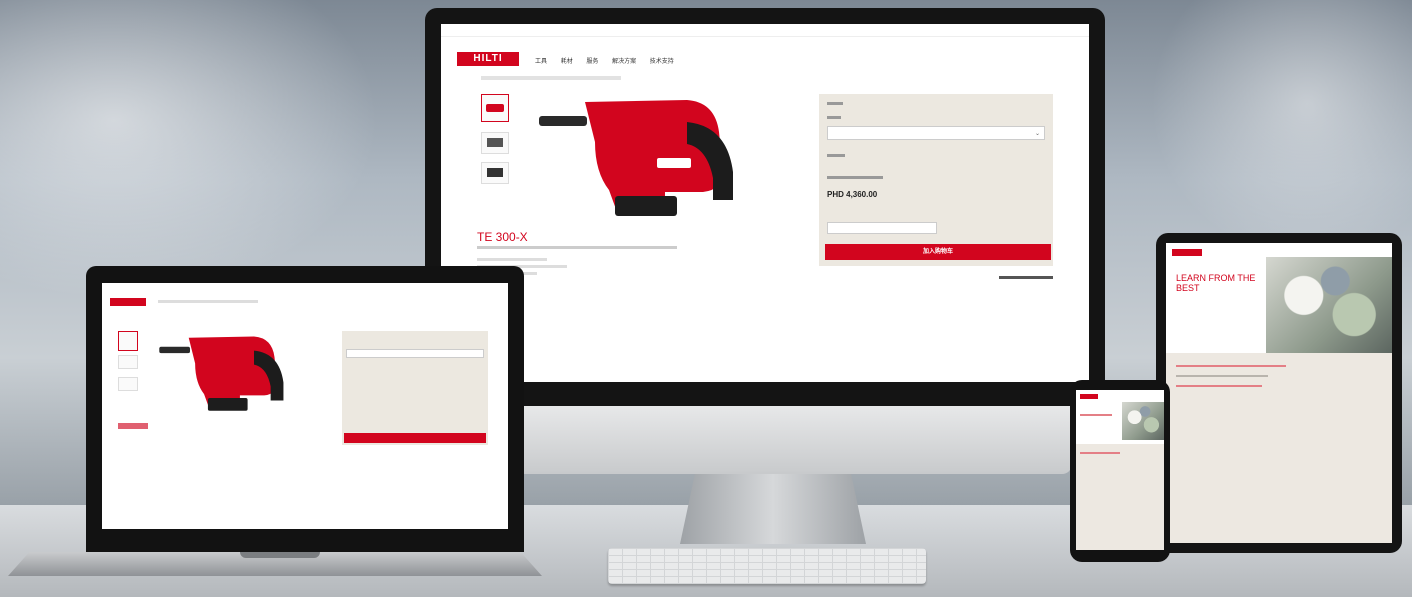 Image resolution: width=1412 pixels, height=597 pixels. What do you see at coordinates (936, 133) in the screenshot?
I see `variant-select: ⌄` at bounding box center [936, 133].